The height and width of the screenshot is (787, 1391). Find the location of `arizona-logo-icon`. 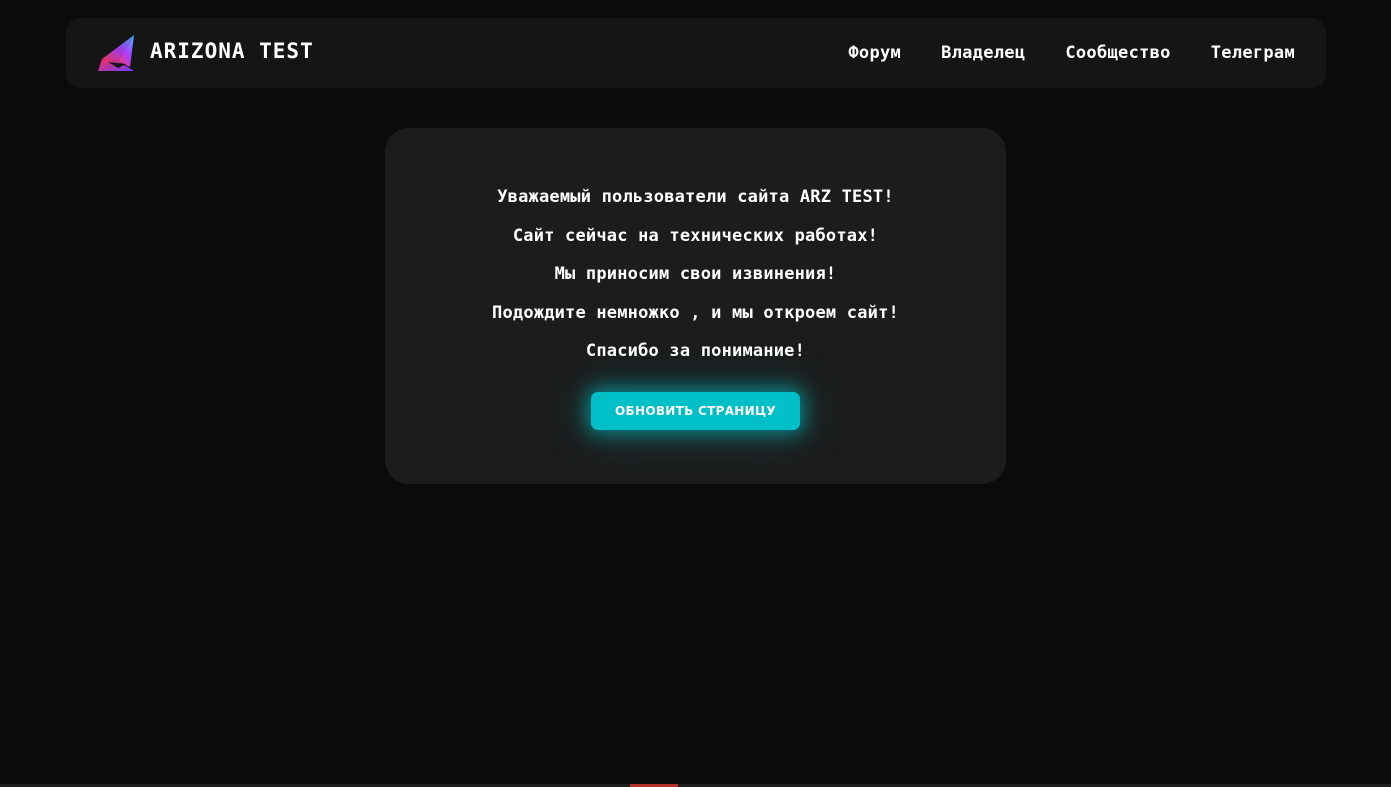

arizona-logo-icon is located at coordinates (116, 53).